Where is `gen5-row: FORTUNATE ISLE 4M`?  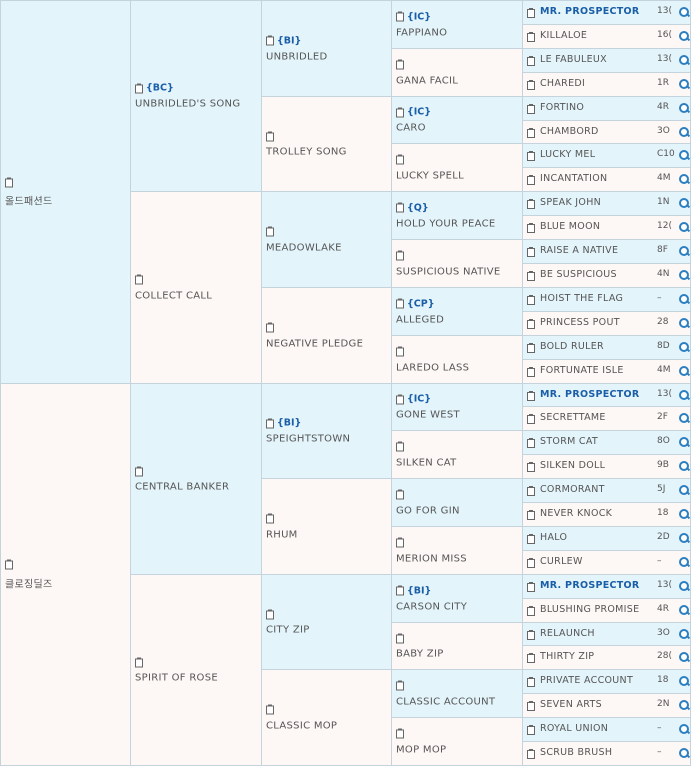
gen5-row: FORTUNATE ISLE 4M is located at coordinates (606, 371).